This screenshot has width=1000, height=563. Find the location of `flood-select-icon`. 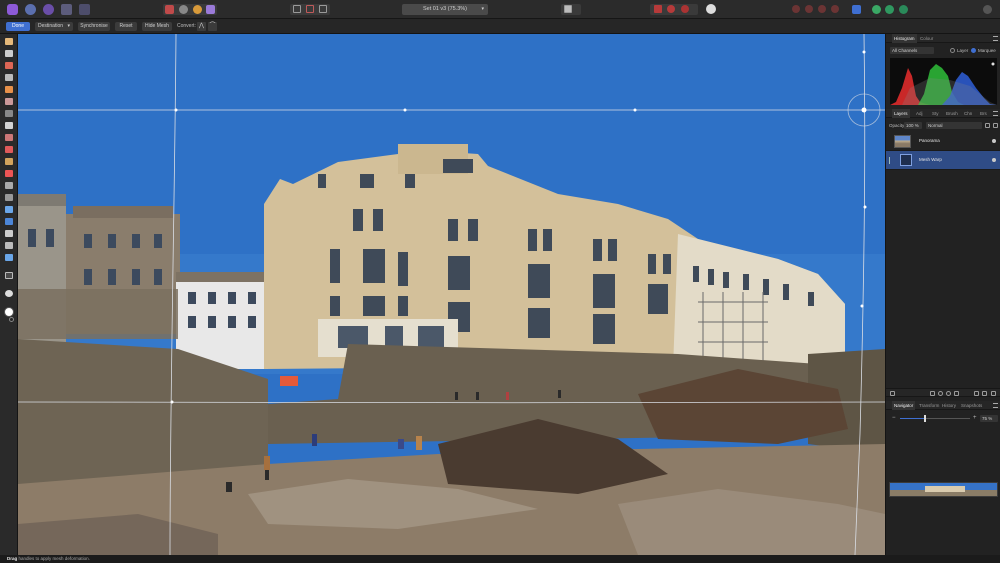

flood-select-icon is located at coordinates (9, 101).